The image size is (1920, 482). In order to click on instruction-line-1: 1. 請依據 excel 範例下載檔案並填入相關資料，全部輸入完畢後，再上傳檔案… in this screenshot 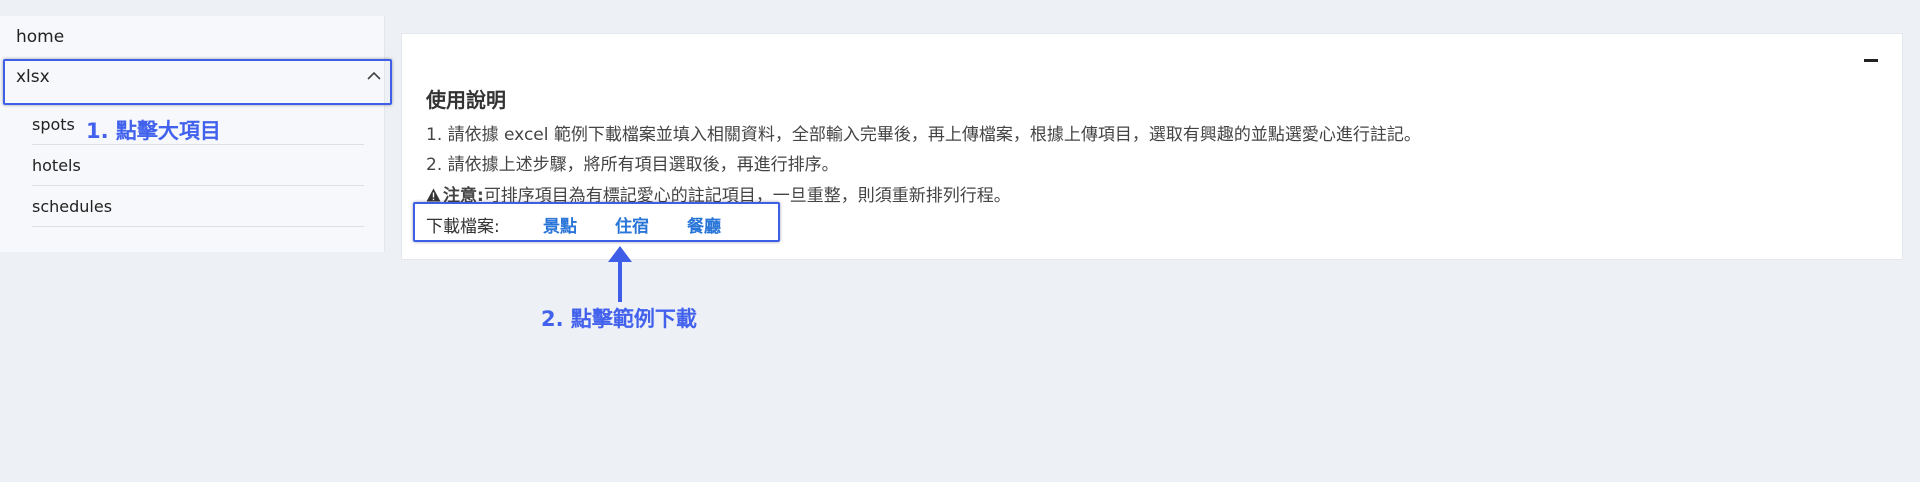, I will do `click(923, 135)`.